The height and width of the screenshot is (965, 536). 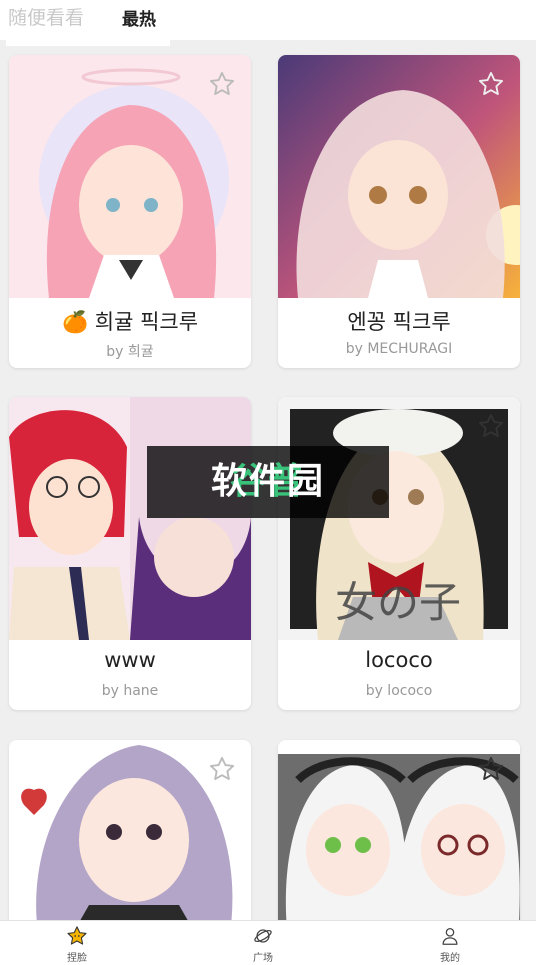 What do you see at coordinates (46, 18) in the screenshot?
I see `tab-random: 随便看看` at bounding box center [46, 18].